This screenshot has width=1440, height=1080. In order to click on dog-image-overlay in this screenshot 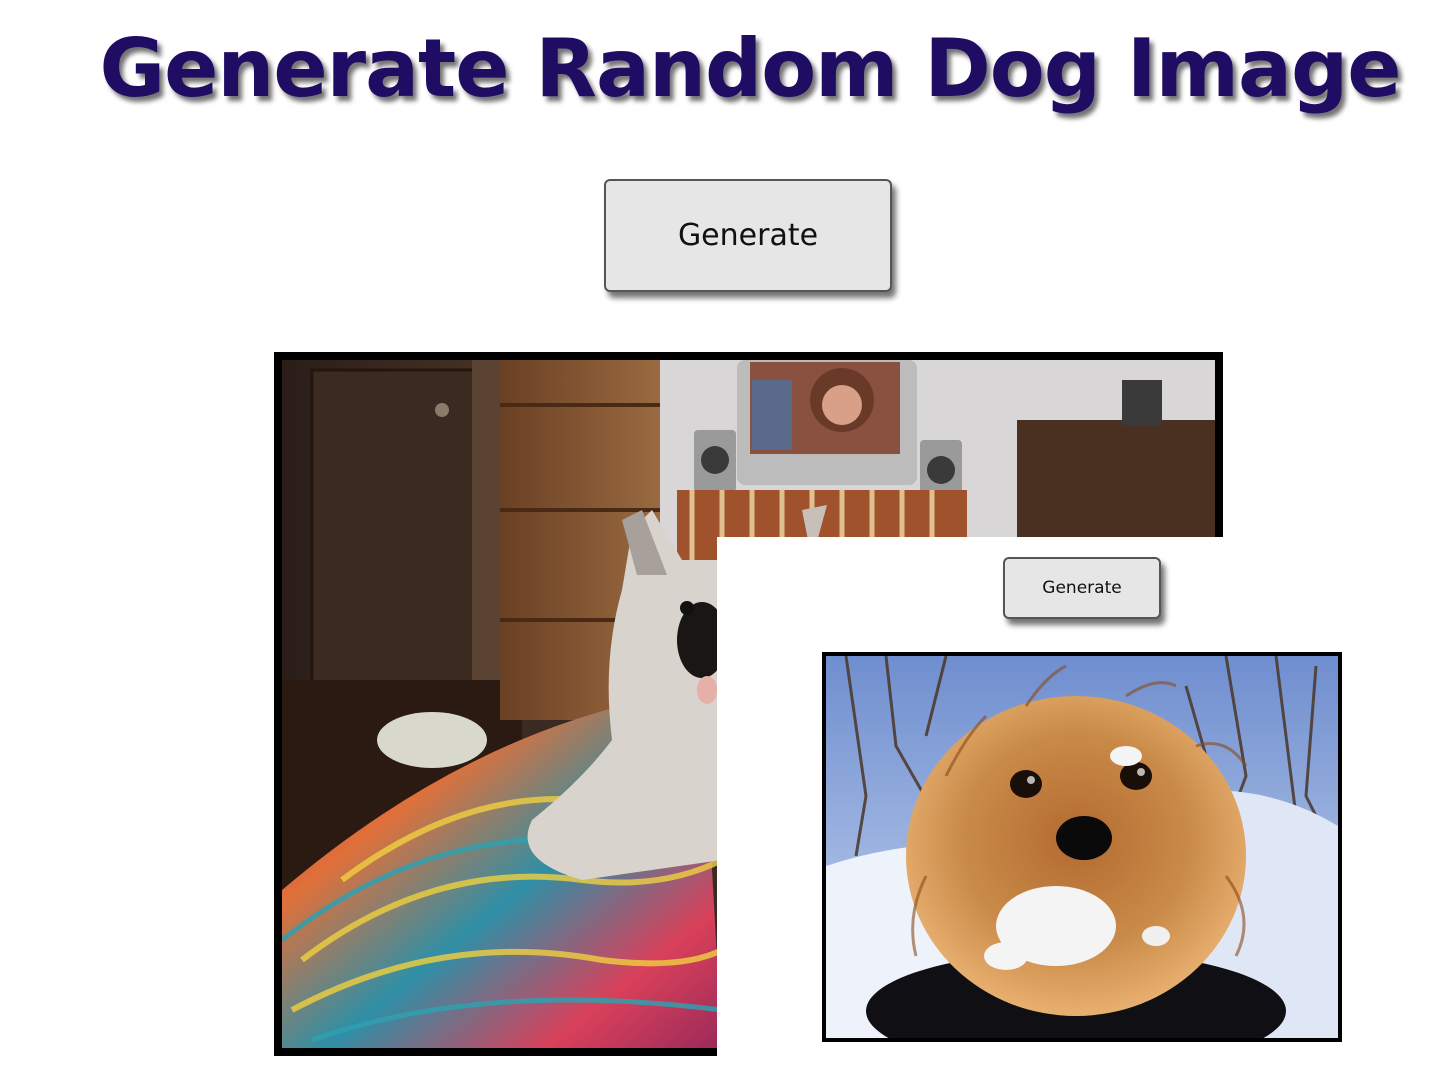, I will do `click(1082, 847)`.